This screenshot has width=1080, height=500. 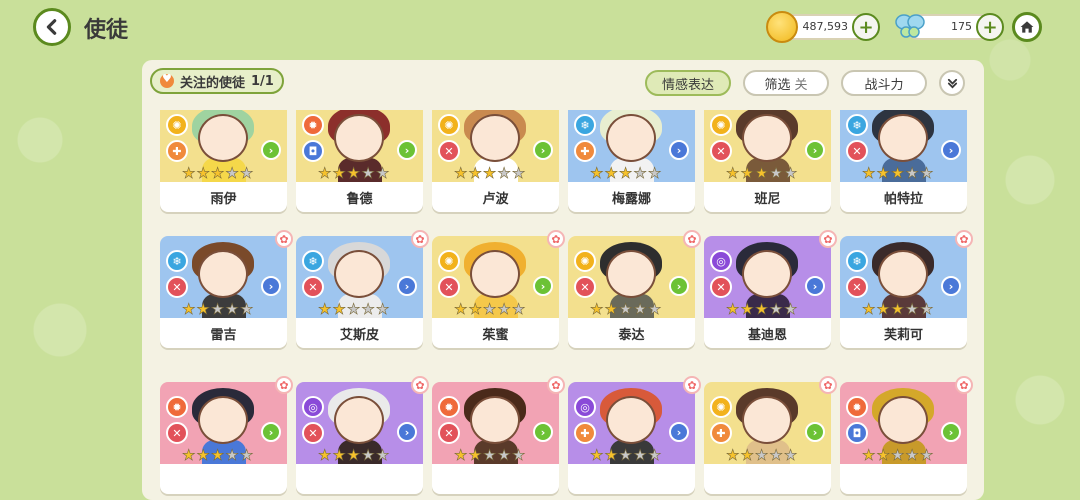 What do you see at coordinates (688, 83) in the screenshot?
I see `emote-button: 情感表达` at bounding box center [688, 83].